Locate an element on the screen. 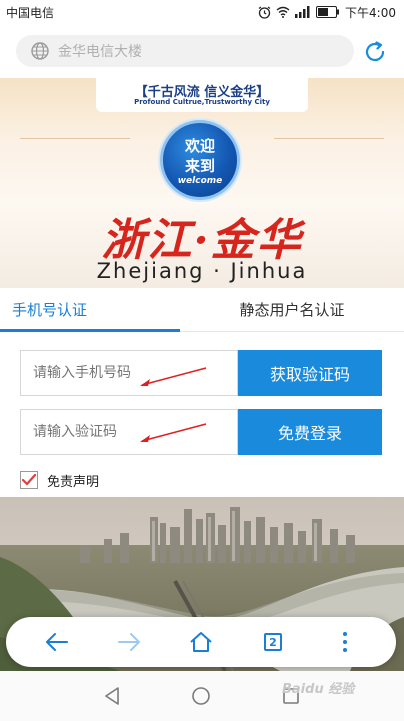 Image resolution: width=404 pixels, height=721 pixels. tab-phone-auth-label: 手机号认证 is located at coordinates (50, 310).